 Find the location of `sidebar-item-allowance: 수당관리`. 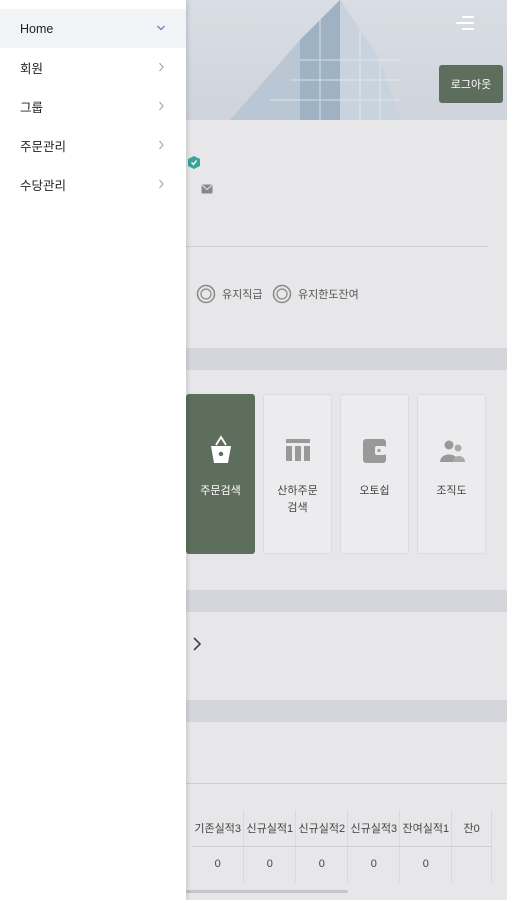

sidebar-item-allowance: 수당관리 is located at coordinates (93, 184).